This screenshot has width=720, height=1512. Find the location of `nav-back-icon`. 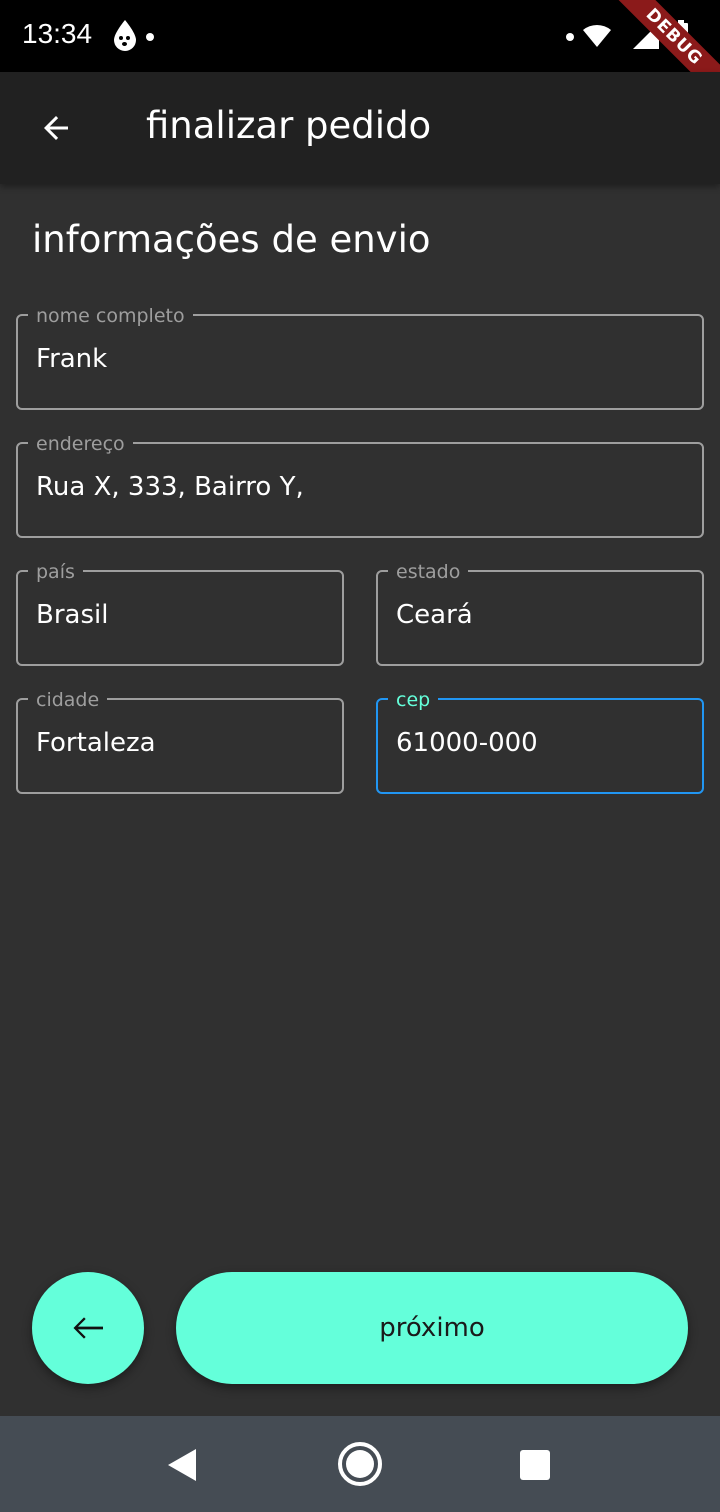

nav-back-icon is located at coordinates (182, 1465).